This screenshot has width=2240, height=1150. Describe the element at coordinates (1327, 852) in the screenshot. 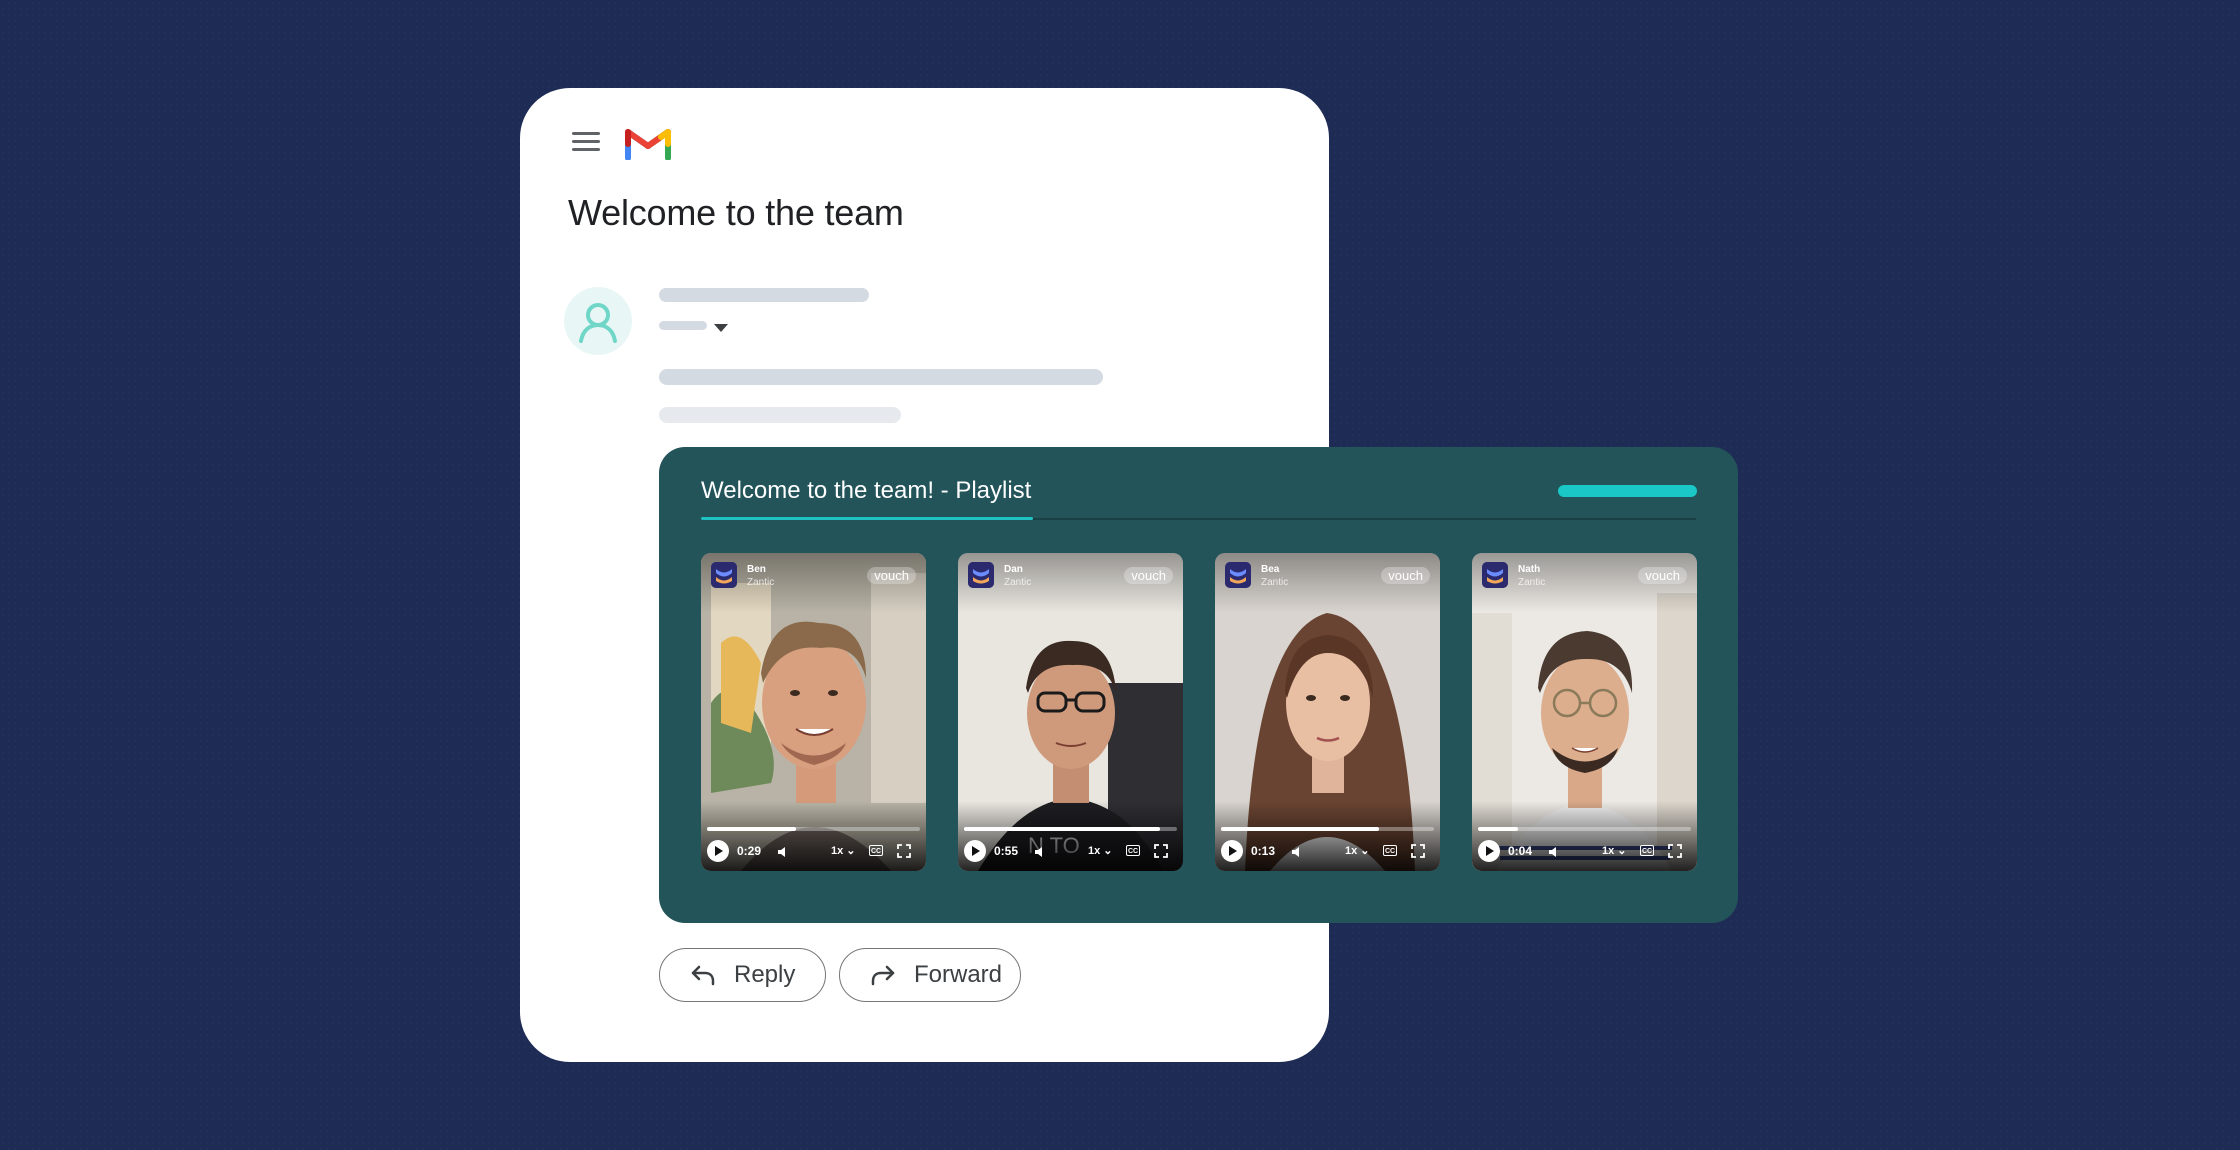

I see `video-controls: 0:13 1x ⌄ CC` at that location.